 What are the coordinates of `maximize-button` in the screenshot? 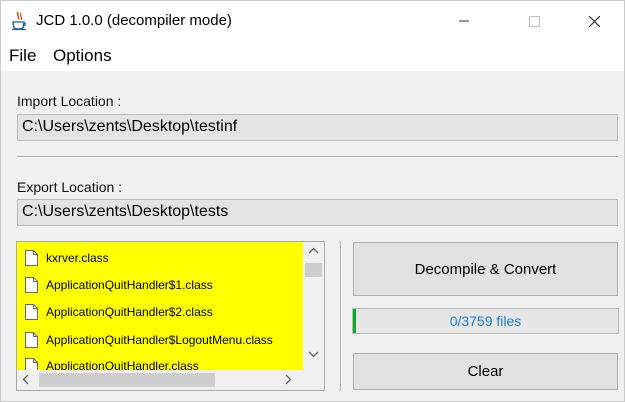 It's located at (534, 21).